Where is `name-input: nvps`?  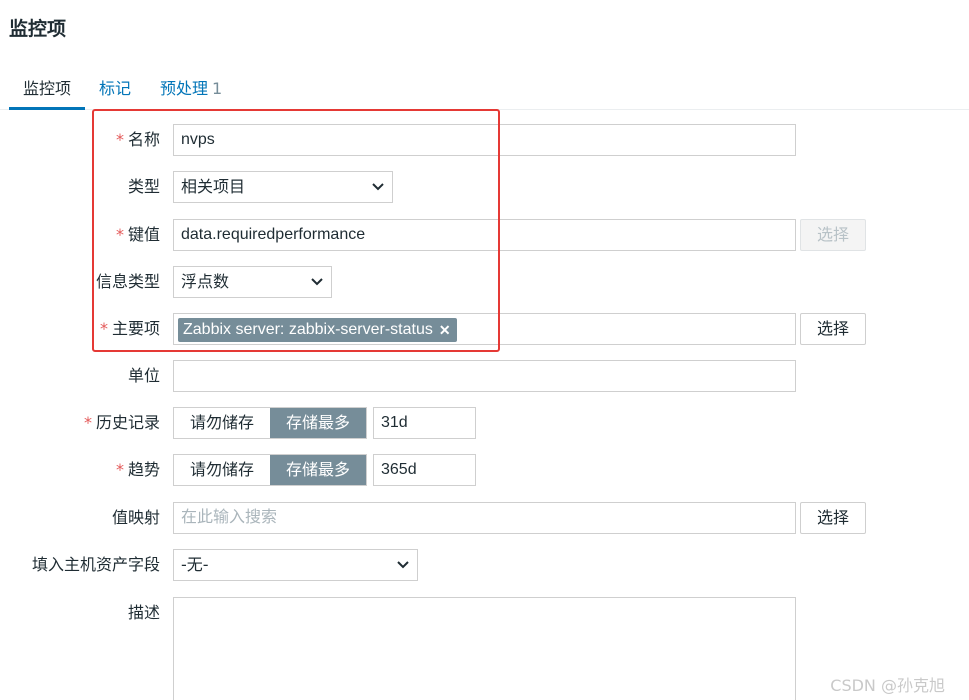 name-input: nvps is located at coordinates (484, 140).